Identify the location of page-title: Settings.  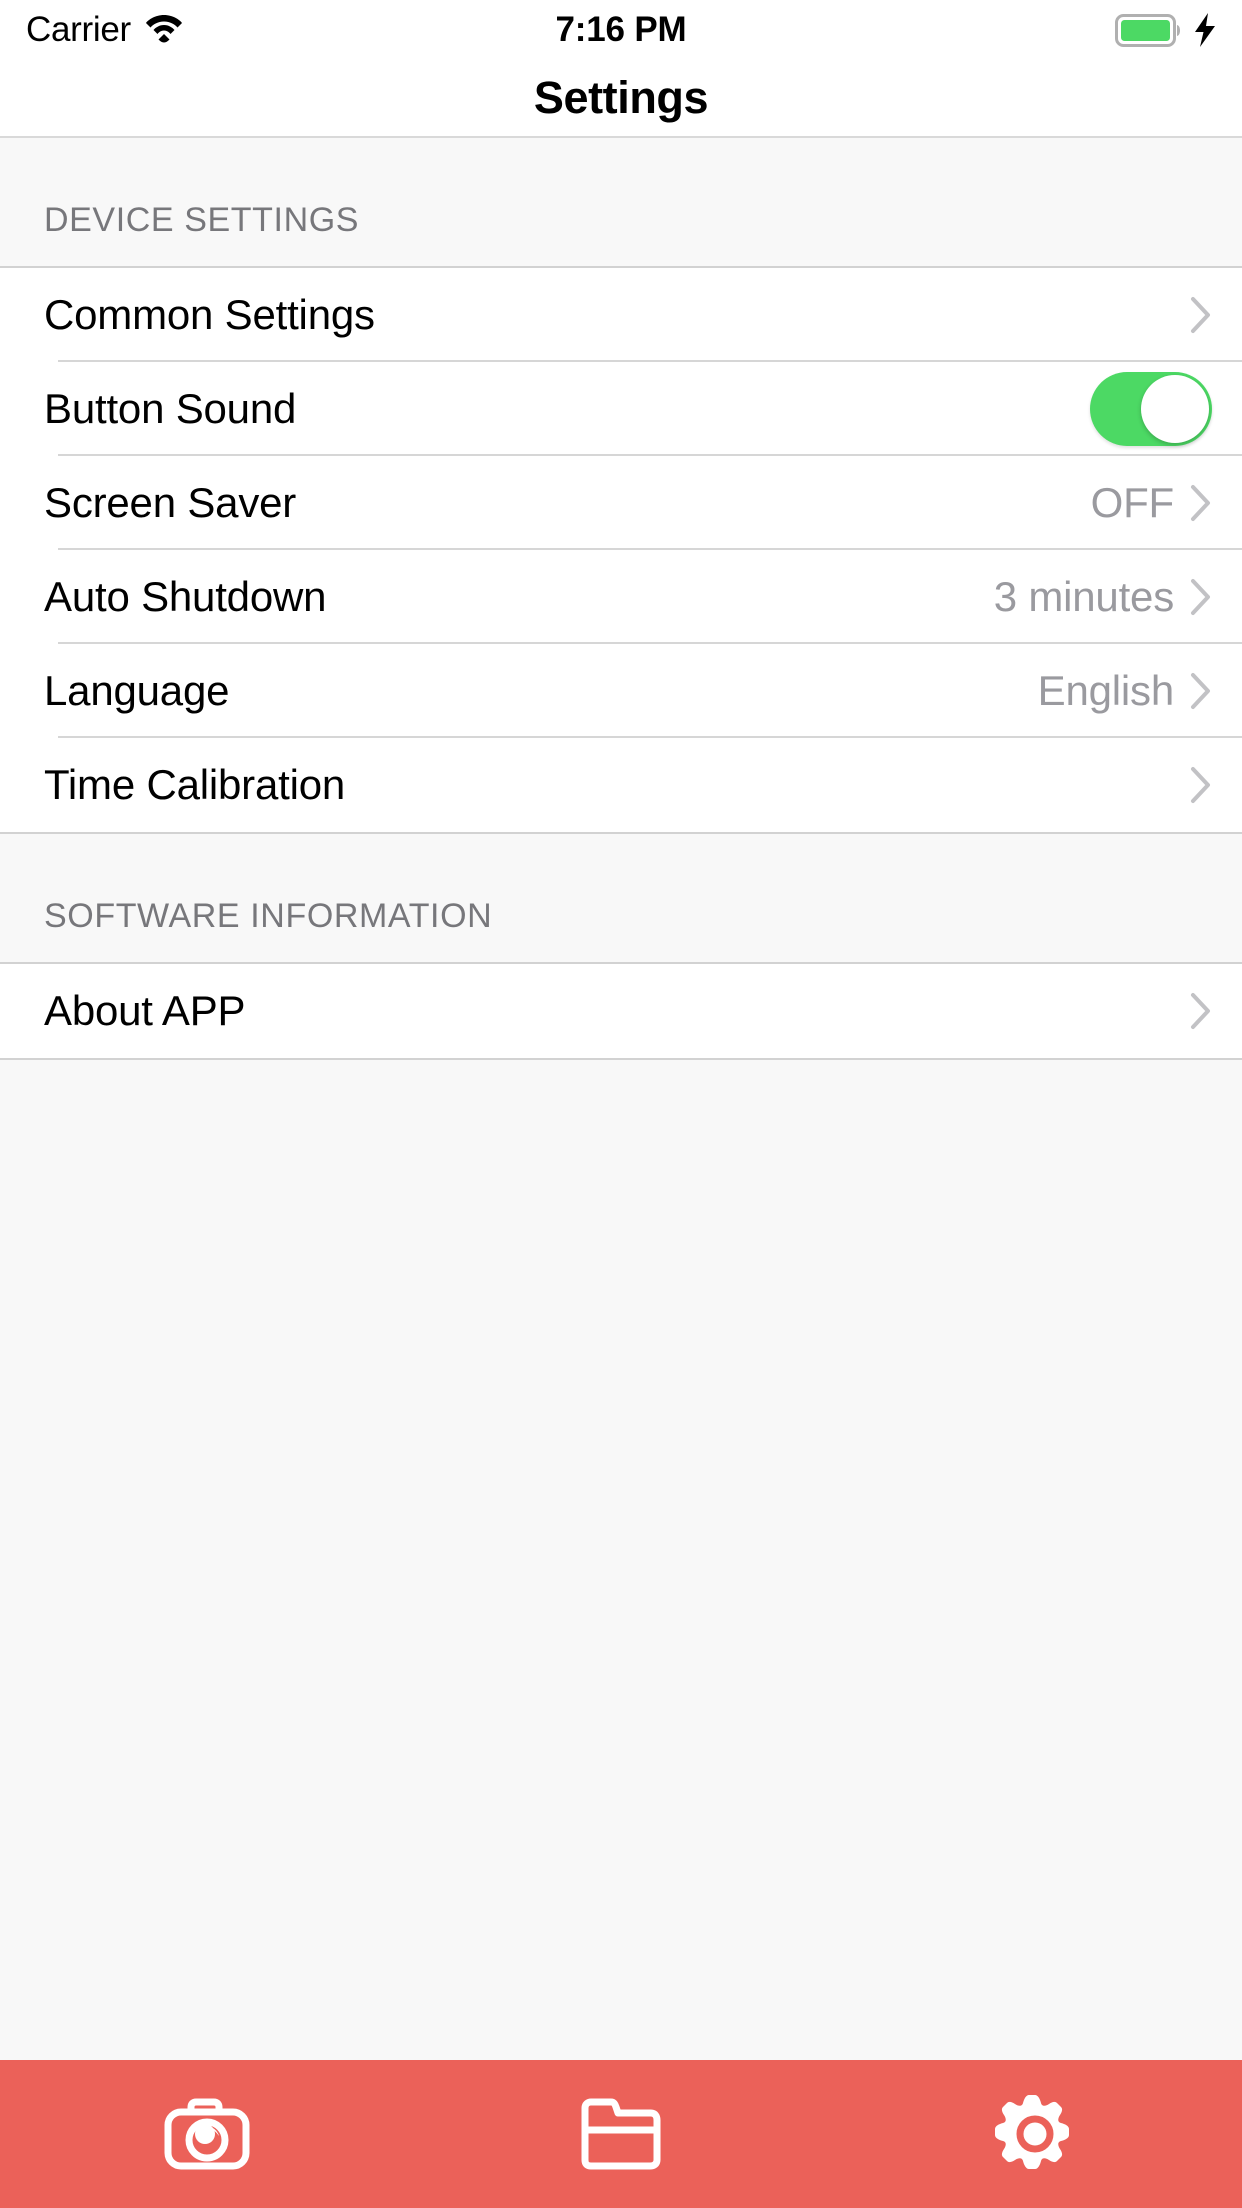
(621, 97).